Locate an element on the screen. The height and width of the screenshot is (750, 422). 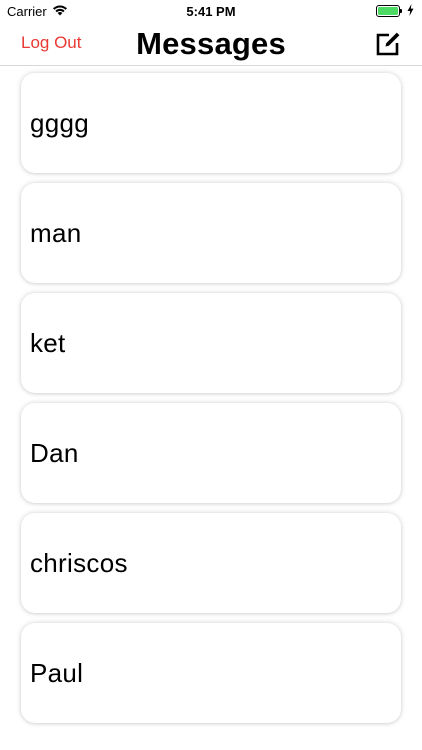
logout-button: Log Out is located at coordinates (51, 43).